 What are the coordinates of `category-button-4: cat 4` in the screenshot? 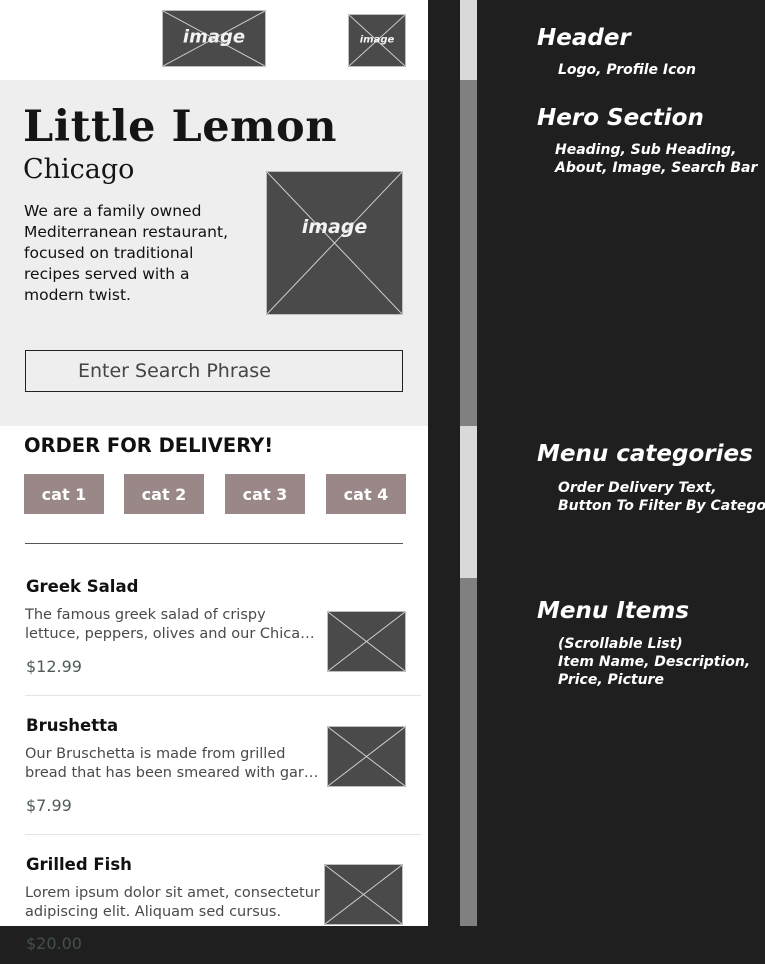 It's located at (366, 494).